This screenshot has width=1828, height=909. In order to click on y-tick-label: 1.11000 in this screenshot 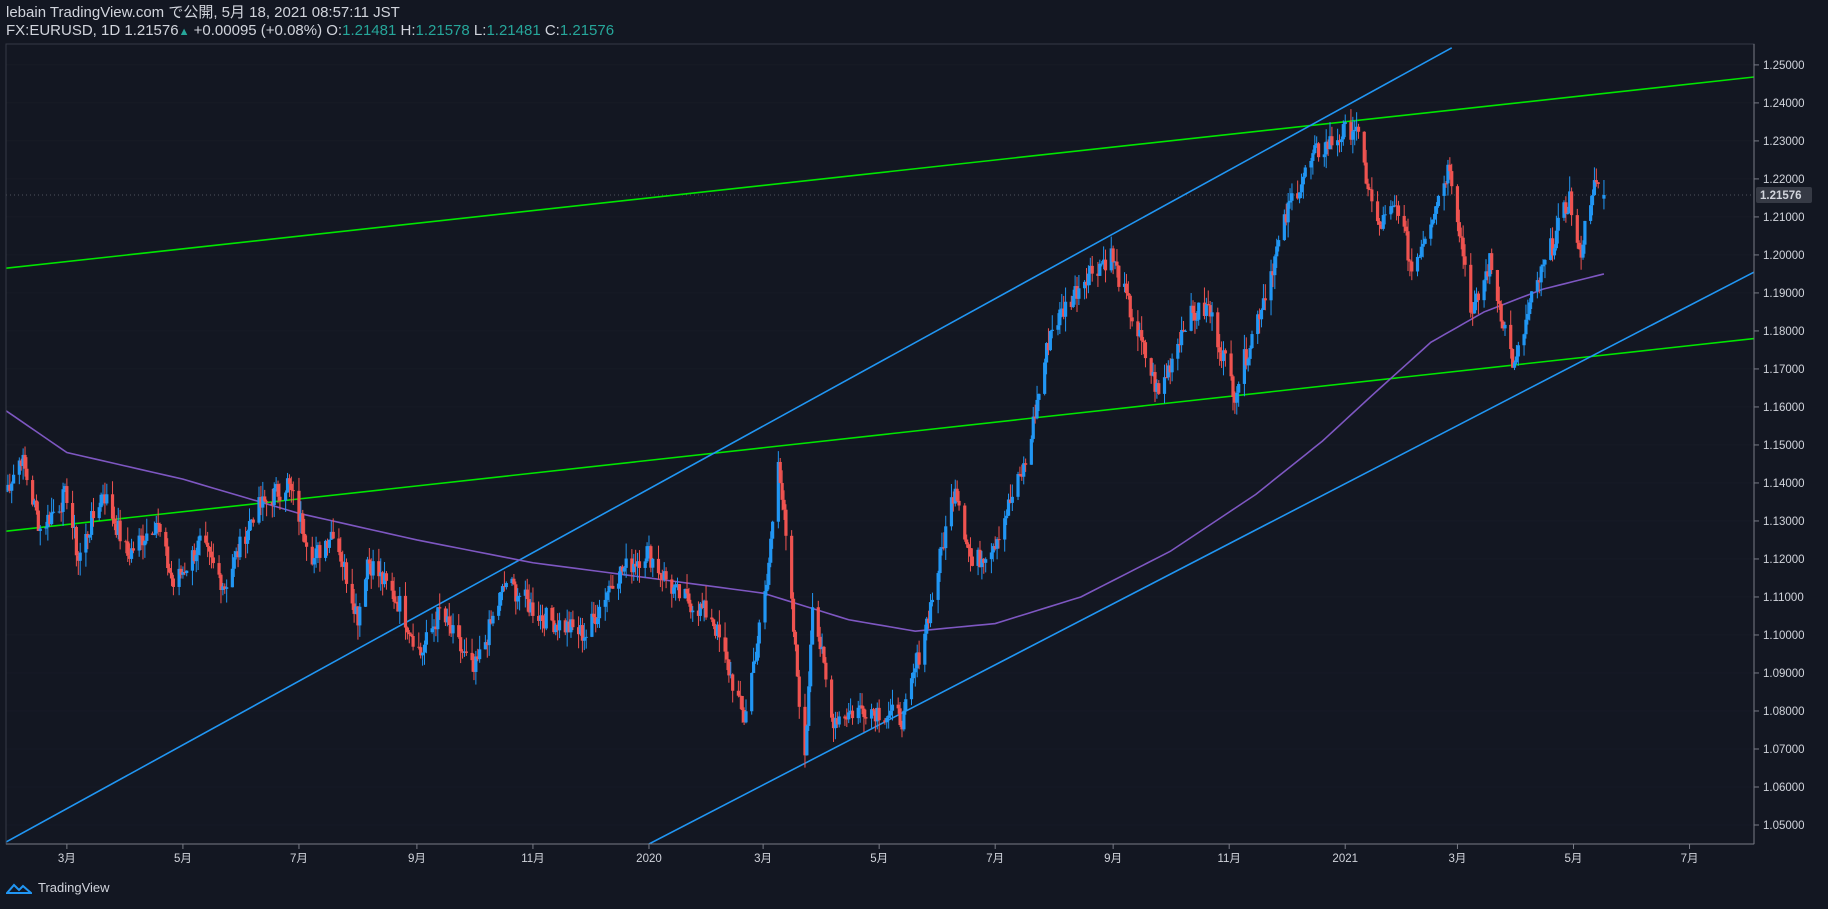, I will do `click(1783, 598)`.